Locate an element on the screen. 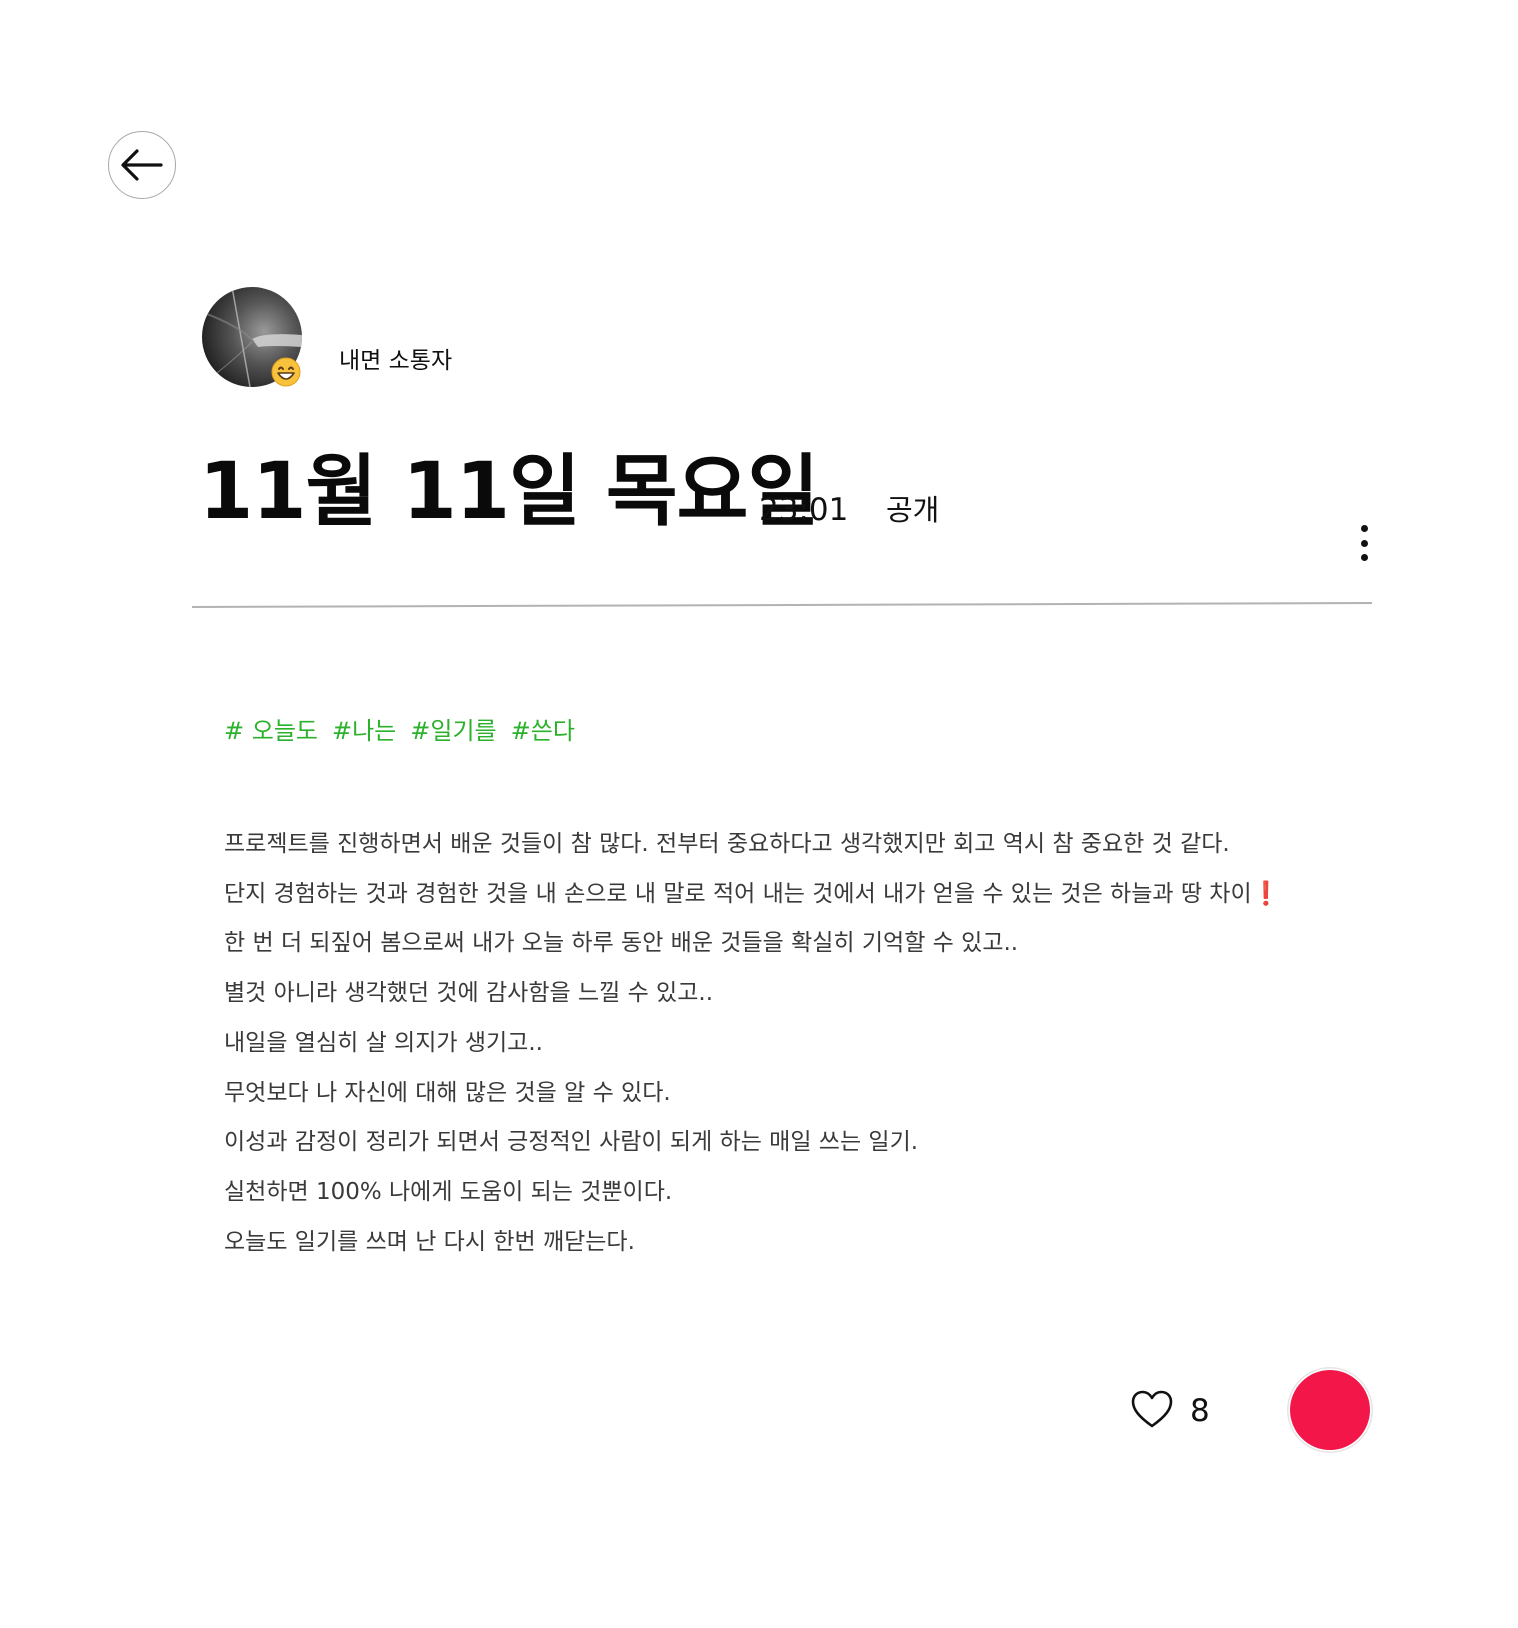 The width and height of the screenshot is (1518, 1628). body-line: 내일을 열심히 살 의지가 생기고.. is located at coordinates (383, 1042).